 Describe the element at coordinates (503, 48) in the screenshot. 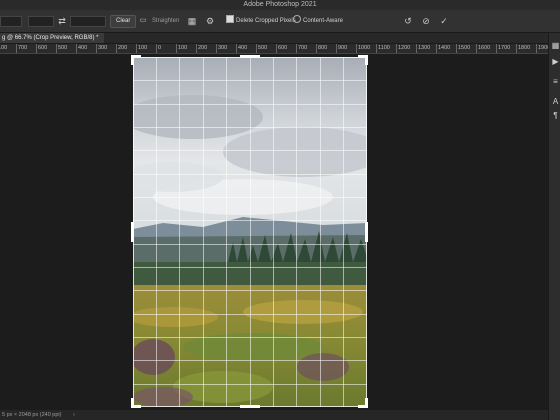

I see `ruler-tick-label: 1700` at that location.